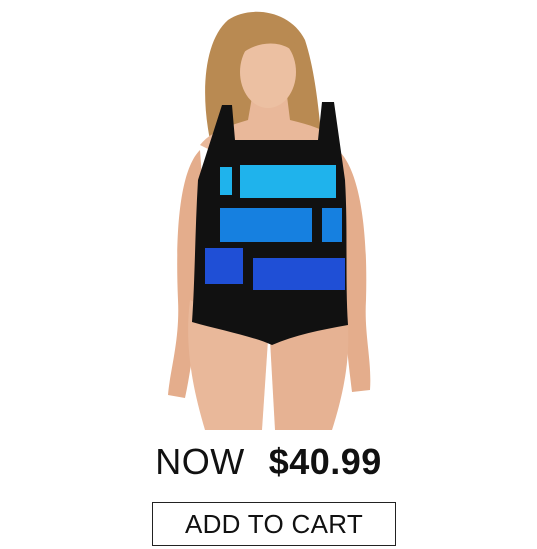 The image size is (537, 549). What do you see at coordinates (200, 461) in the screenshot?
I see `price-prefix: NOW` at bounding box center [200, 461].